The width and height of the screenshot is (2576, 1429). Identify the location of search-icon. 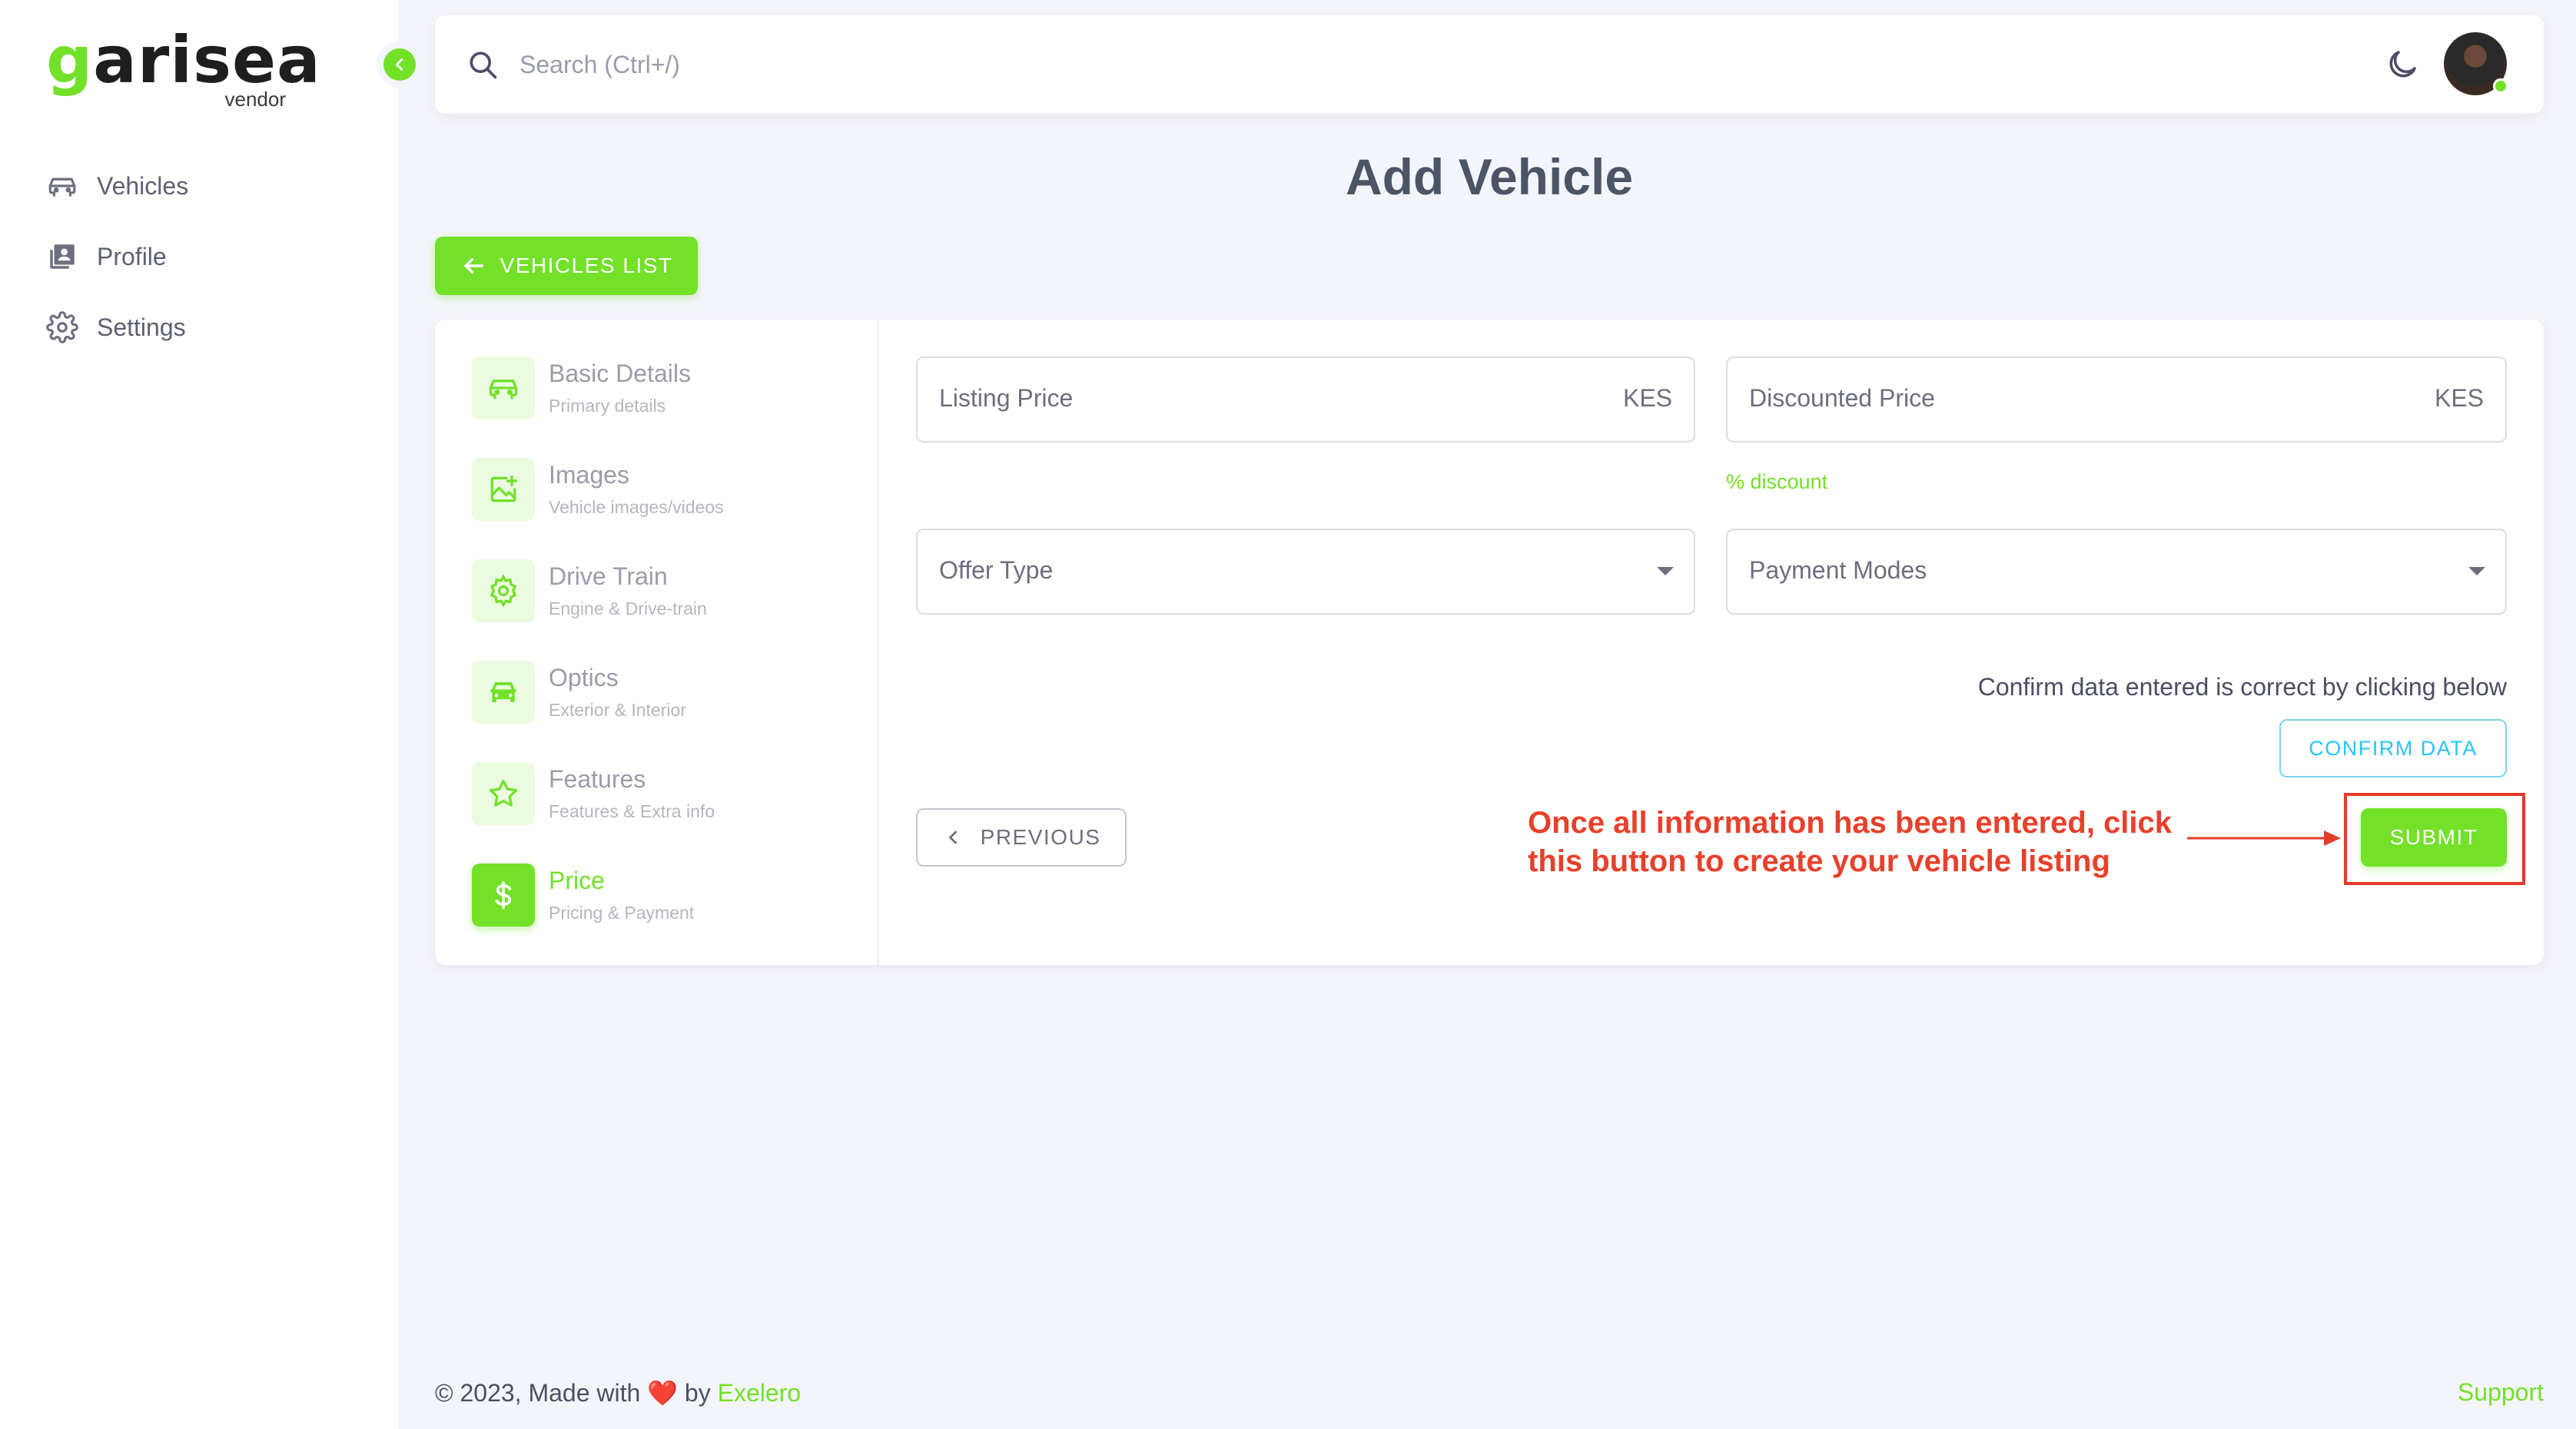
(483, 64).